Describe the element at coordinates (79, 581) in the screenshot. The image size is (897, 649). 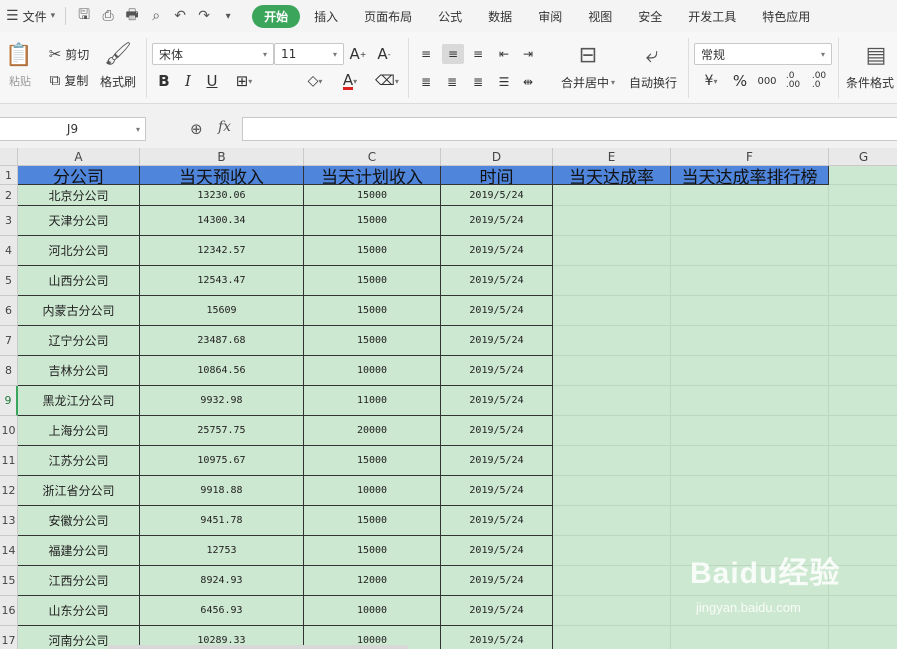
I see `data-cell: 江西分公司` at that location.